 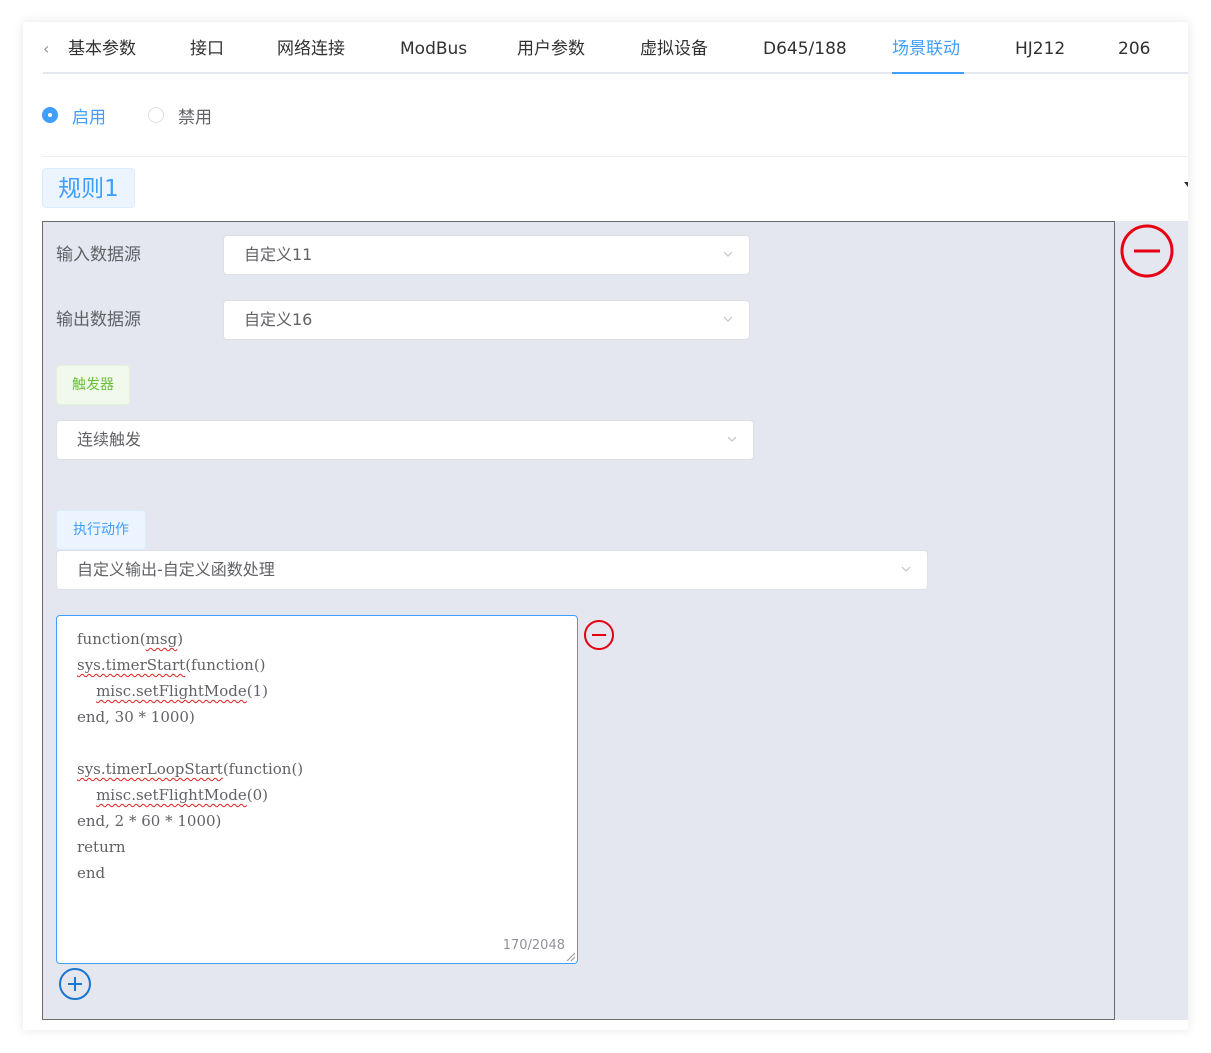 What do you see at coordinates (278, 254) in the screenshot?
I see `input-source-value: 自定义11` at bounding box center [278, 254].